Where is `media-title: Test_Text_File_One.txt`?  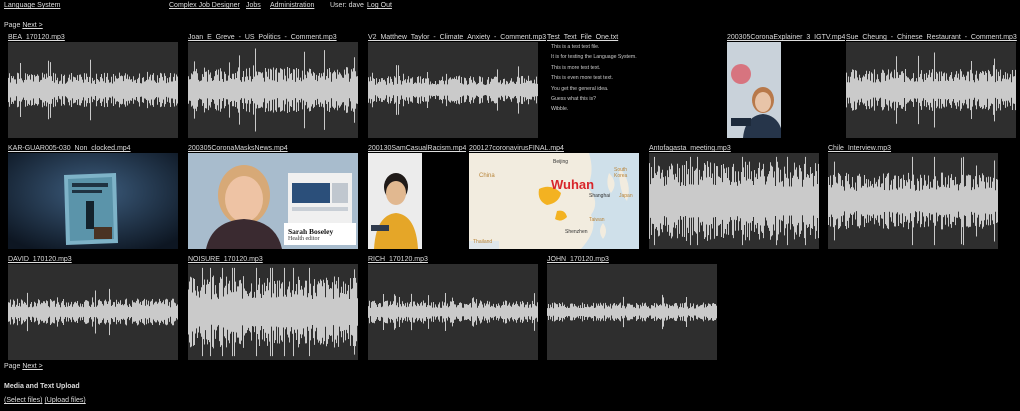 media-title: Test_Text_File_One.txt is located at coordinates (632, 37).